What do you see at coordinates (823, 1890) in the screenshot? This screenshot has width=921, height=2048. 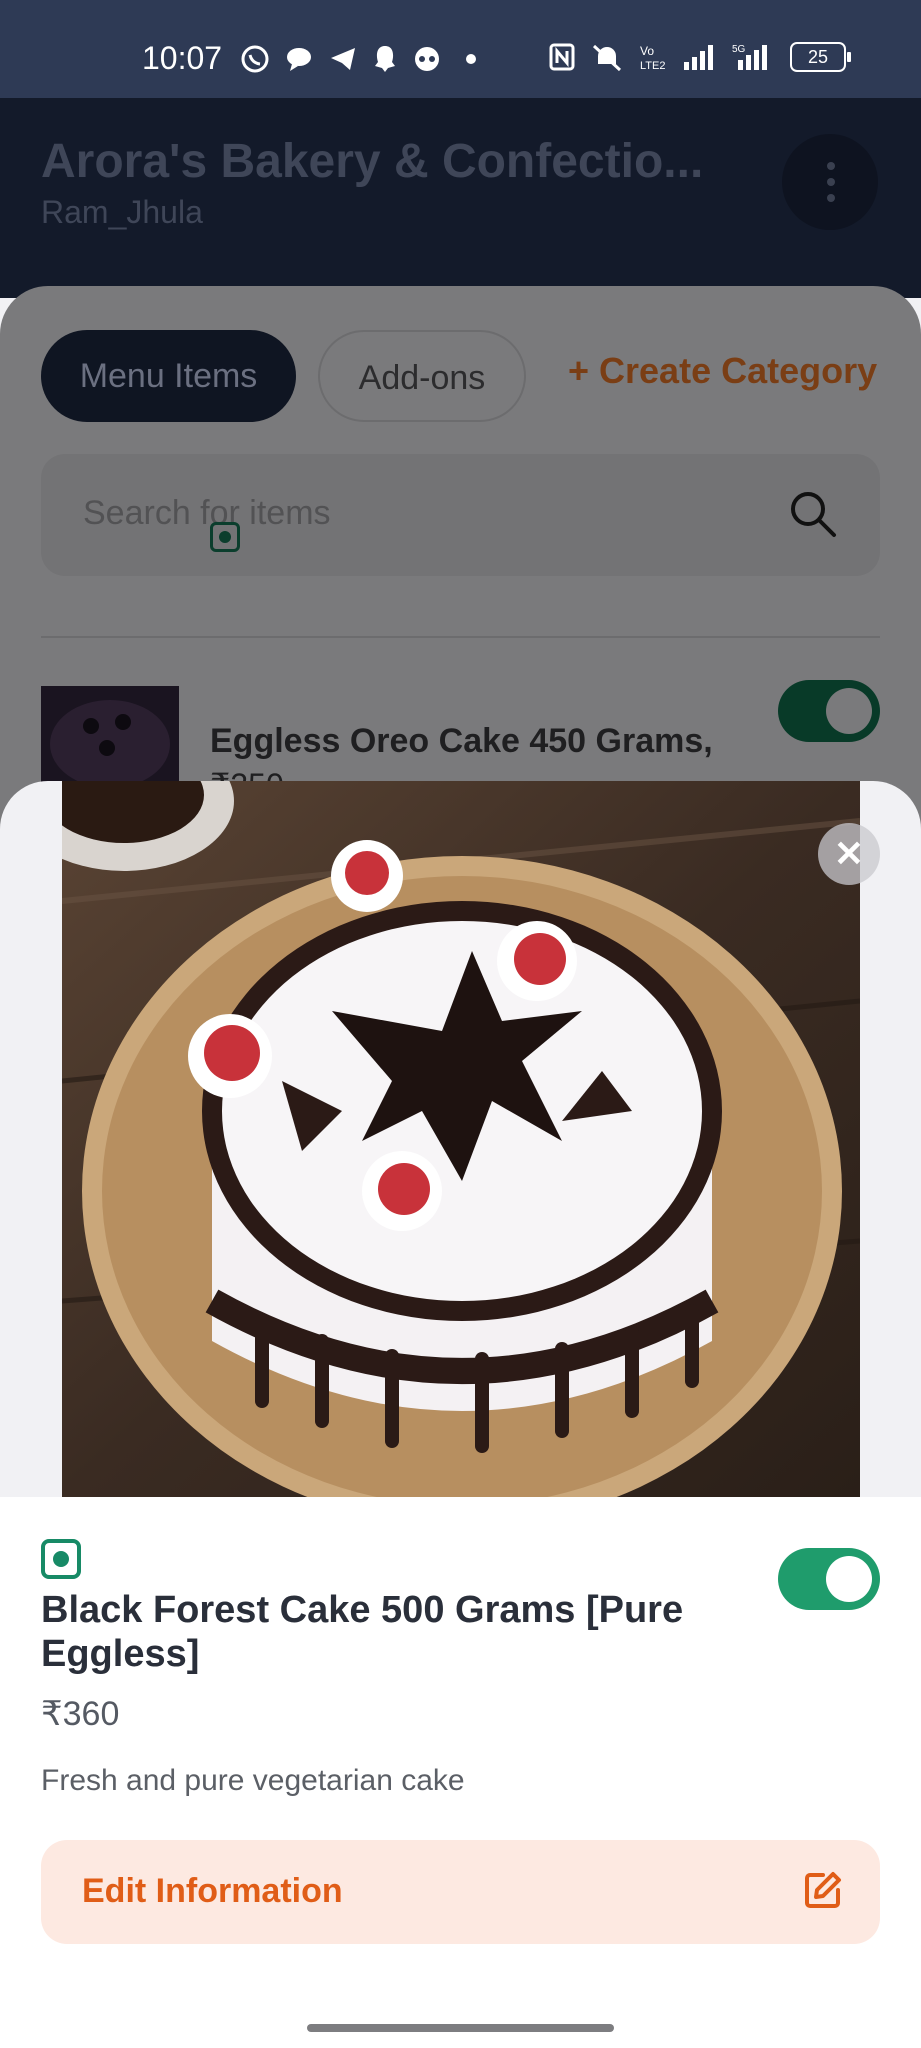 I see `edit-icon` at bounding box center [823, 1890].